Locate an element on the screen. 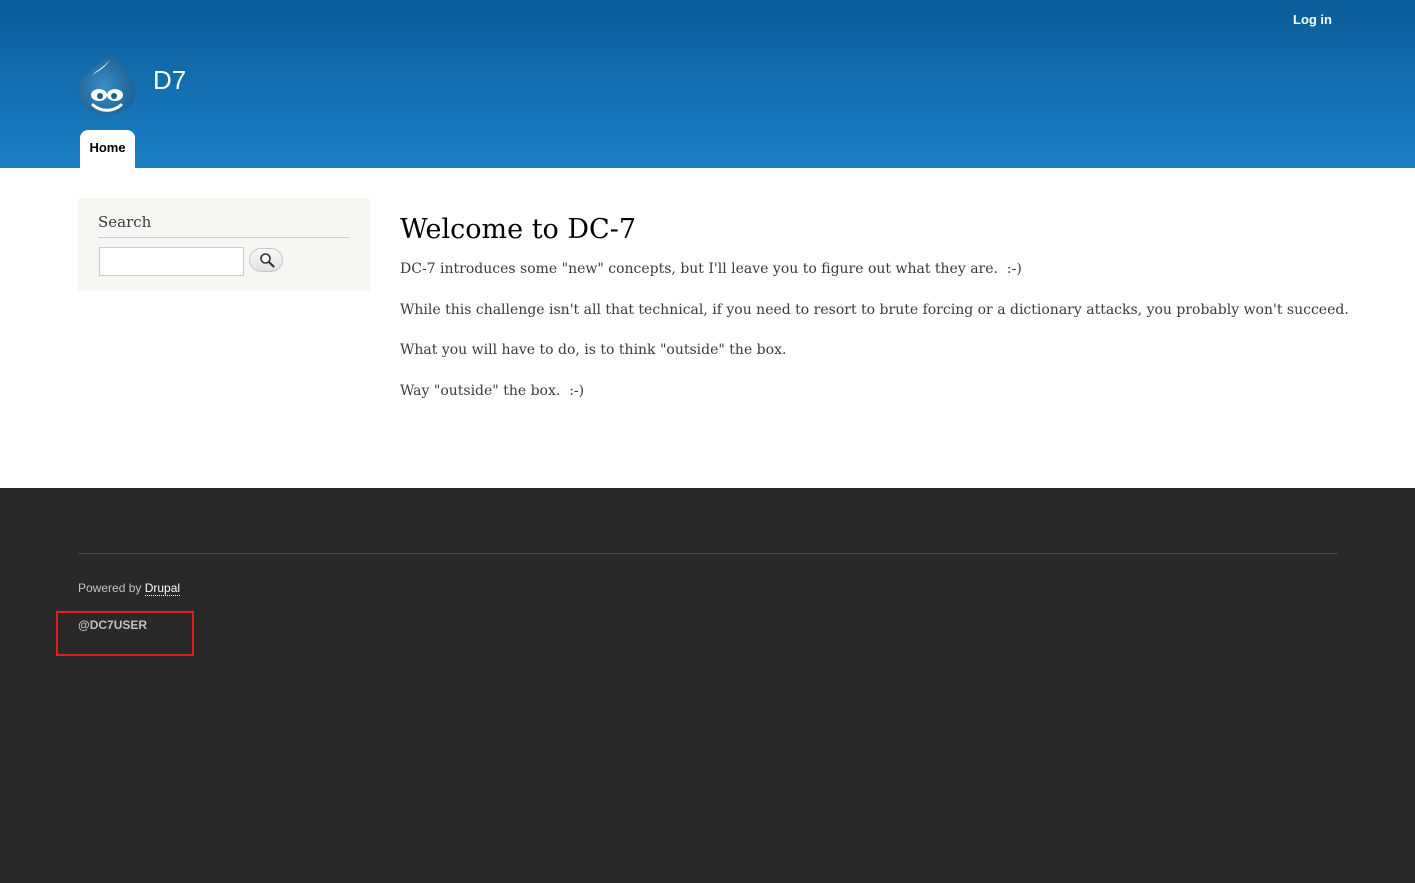  drupal-link: Drupal is located at coordinates (162, 588).